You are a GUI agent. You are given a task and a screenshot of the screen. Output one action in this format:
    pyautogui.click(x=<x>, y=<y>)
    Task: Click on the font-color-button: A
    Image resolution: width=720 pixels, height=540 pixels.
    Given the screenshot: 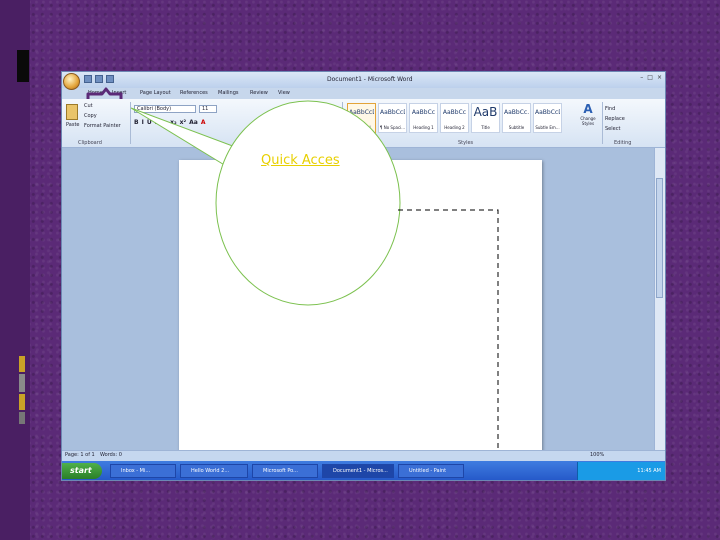 What is the action you would take?
    pyautogui.click(x=203, y=122)
    